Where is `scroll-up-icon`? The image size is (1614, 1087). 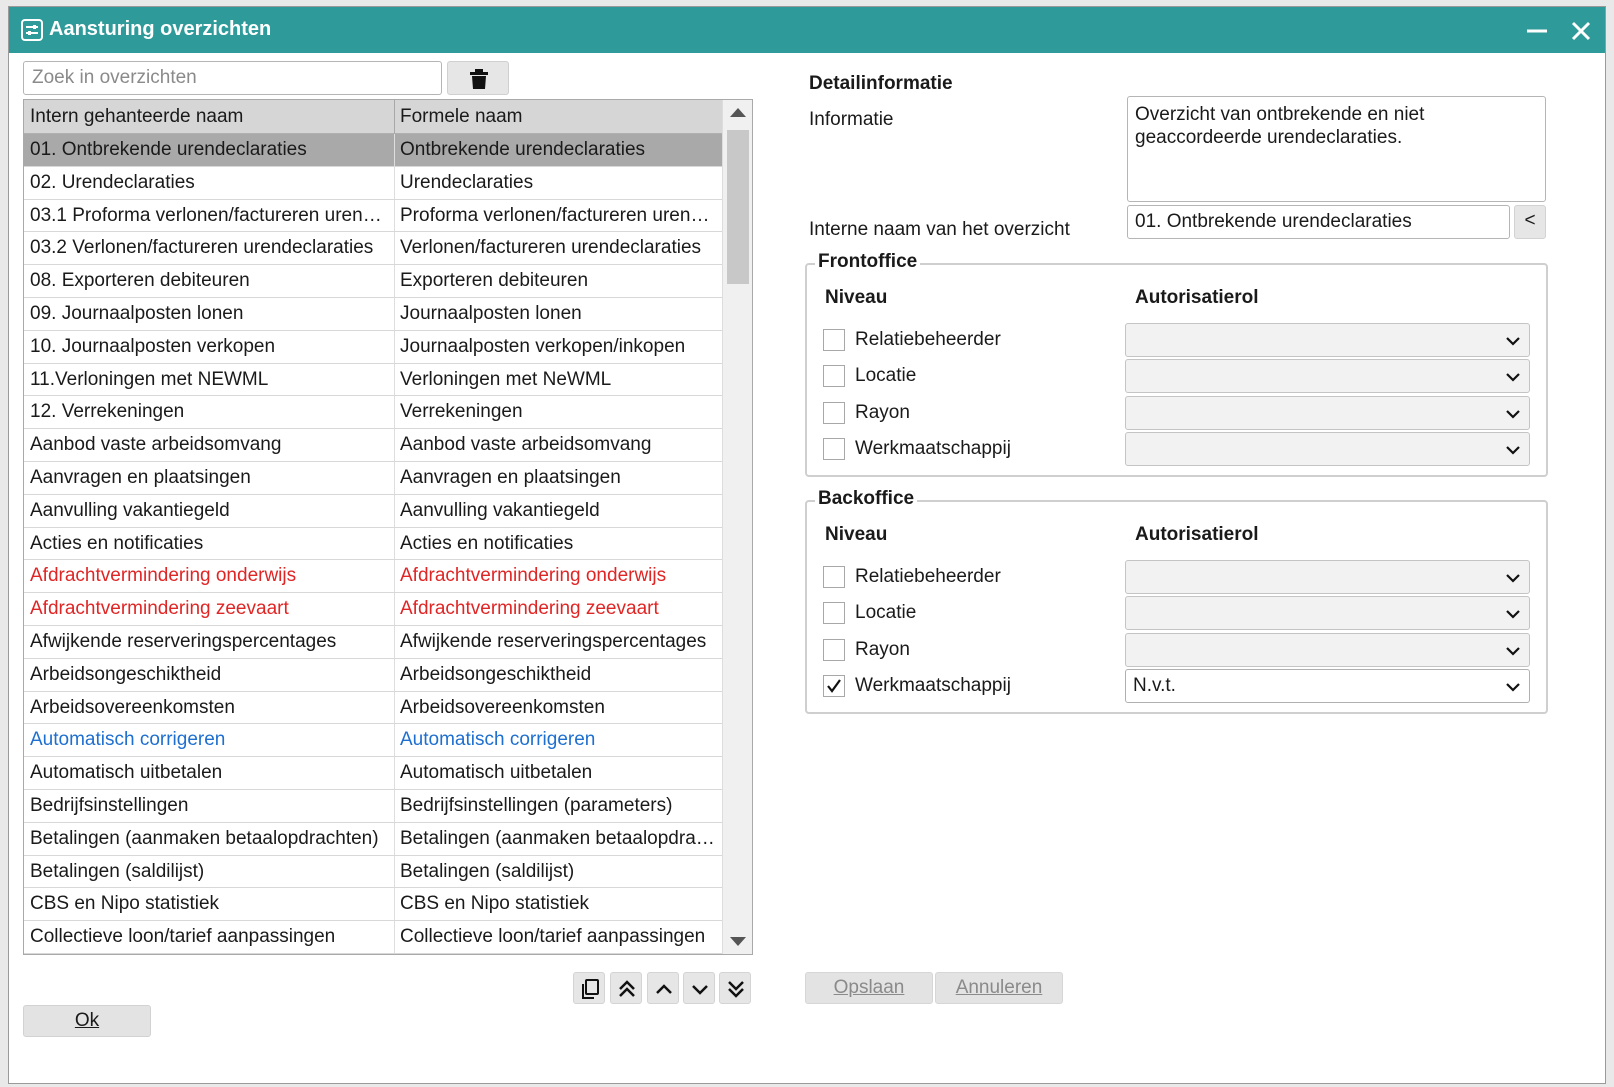
scroll-up-icon is located at coordinates (738, 112).